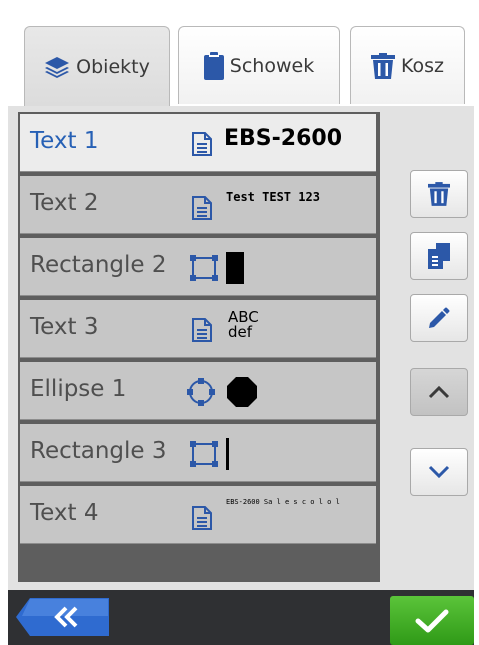 This screenshot has height=645, width=479. Describe the element at coordinates (213, 65) in the screenshot. I see `clipboard-icon` at that location.